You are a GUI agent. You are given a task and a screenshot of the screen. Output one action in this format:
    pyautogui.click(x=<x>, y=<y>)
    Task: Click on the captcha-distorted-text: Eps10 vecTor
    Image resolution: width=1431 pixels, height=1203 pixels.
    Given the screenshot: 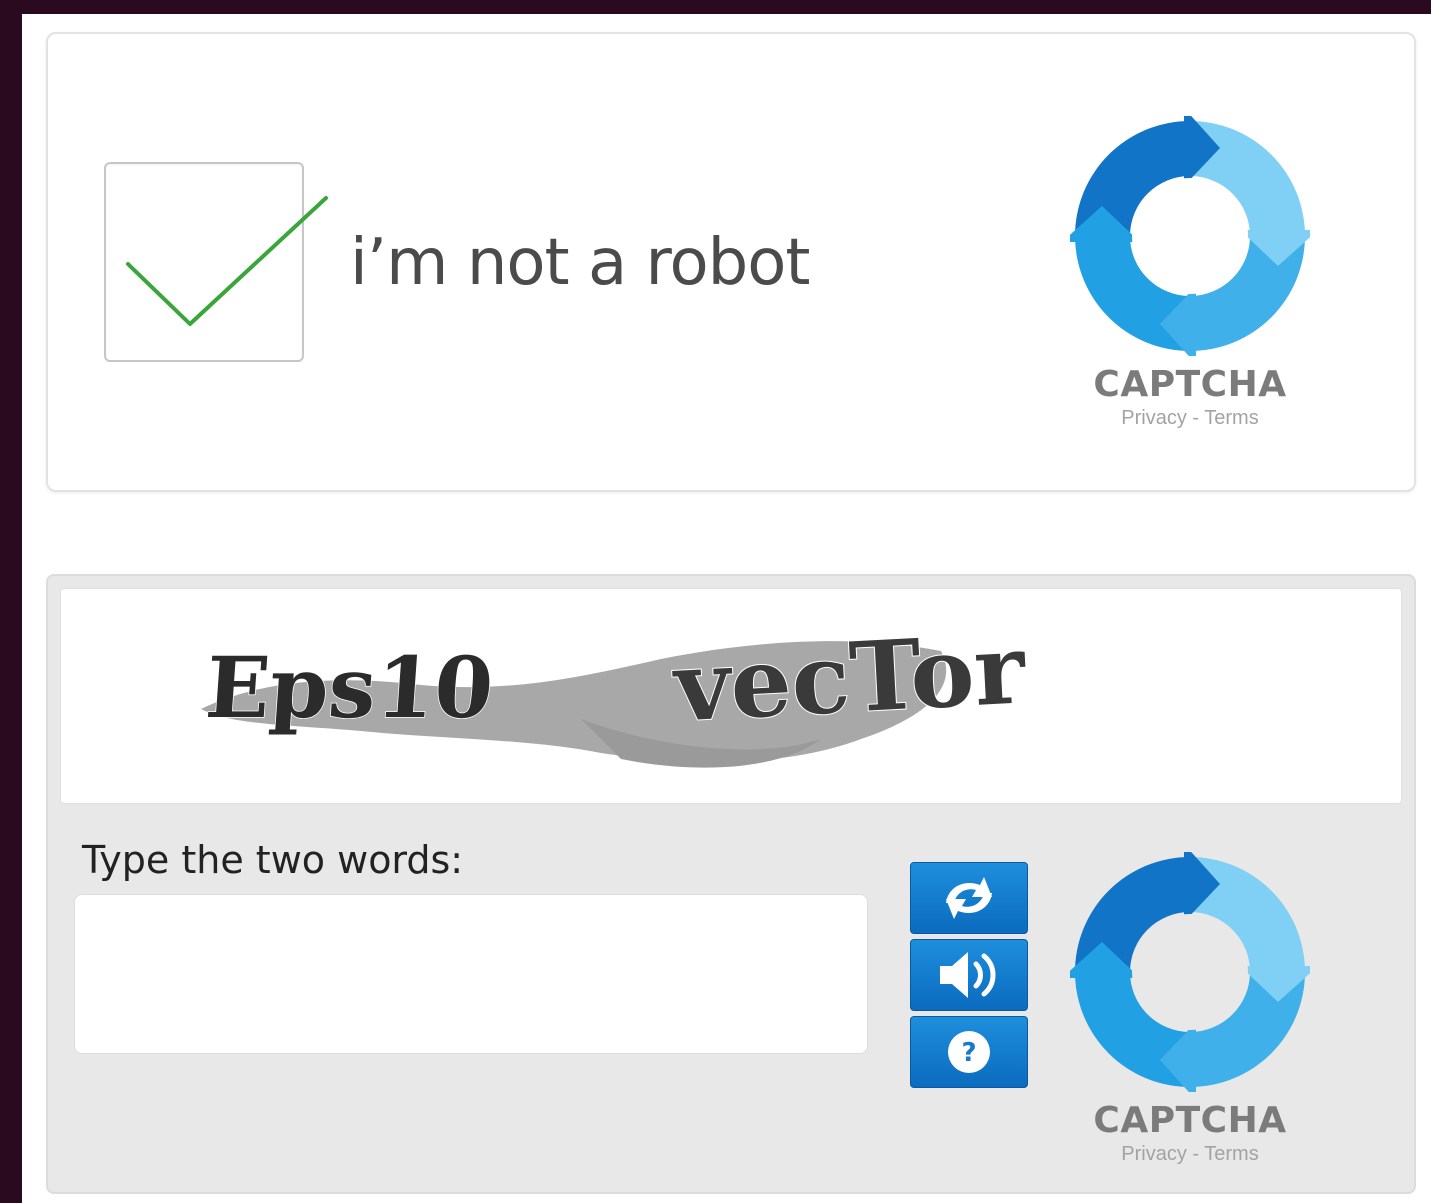 What is the action you would take?
    pyautogui.click(x=615, y=689)
    